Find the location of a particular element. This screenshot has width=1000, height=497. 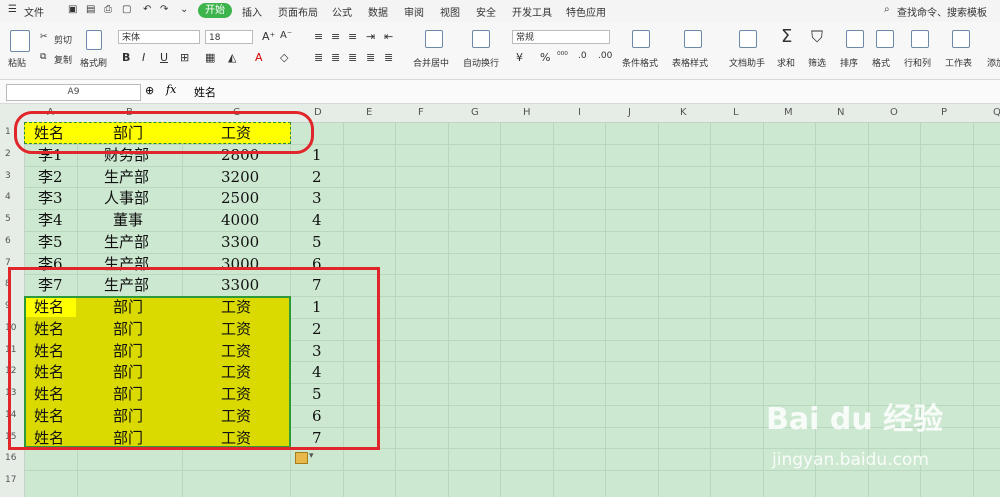

conditional-format-icon is located at coordinates (641, 39).